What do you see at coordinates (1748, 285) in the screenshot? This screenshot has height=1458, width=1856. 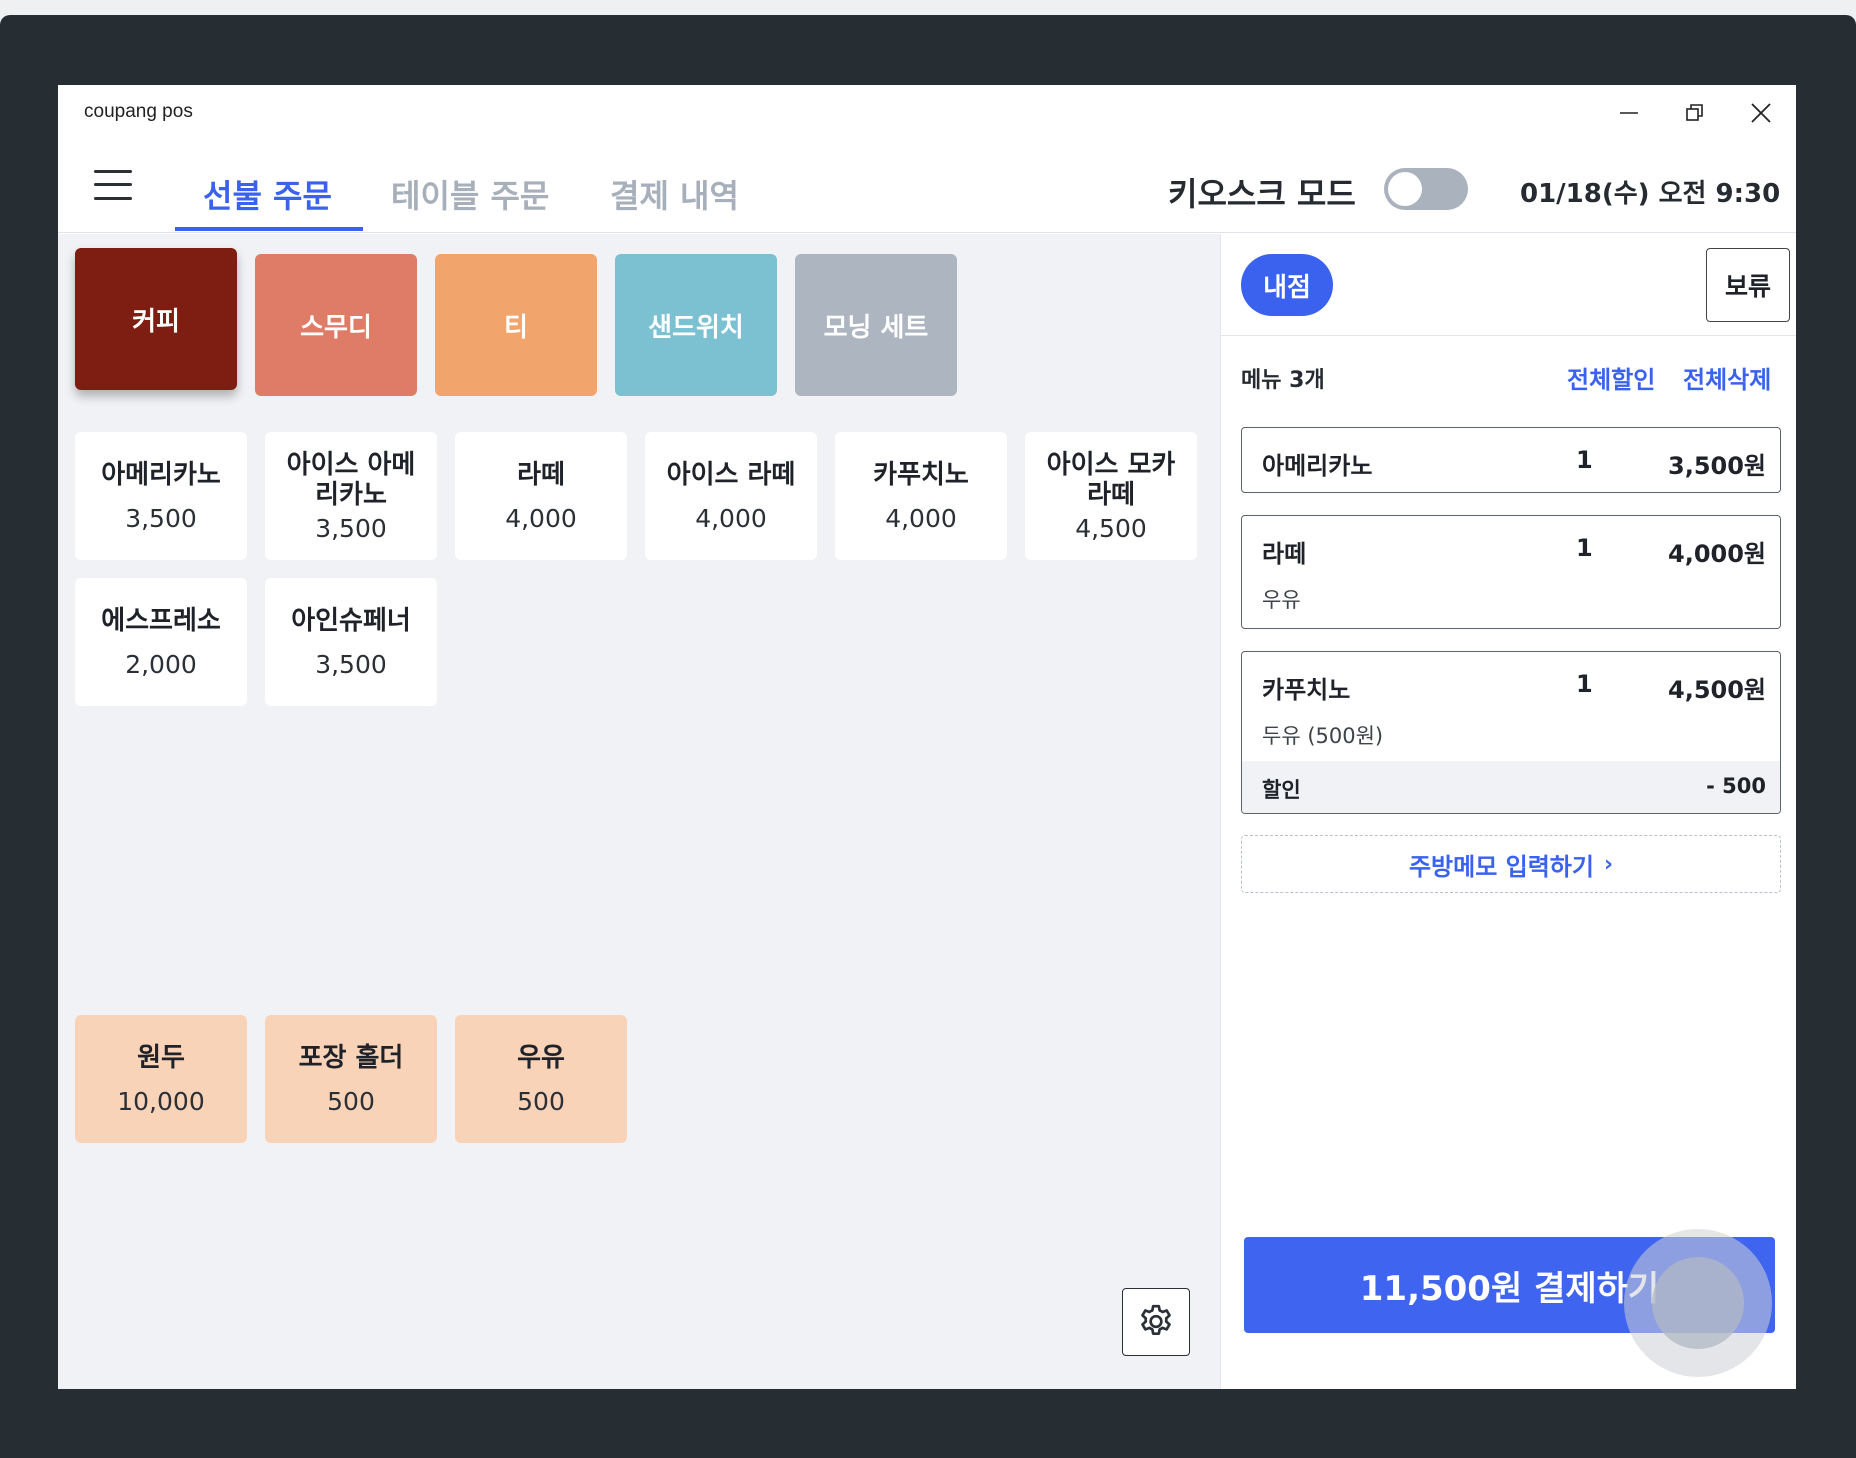 I see `hold-button: 보류` at bounding box center [1748, 285].